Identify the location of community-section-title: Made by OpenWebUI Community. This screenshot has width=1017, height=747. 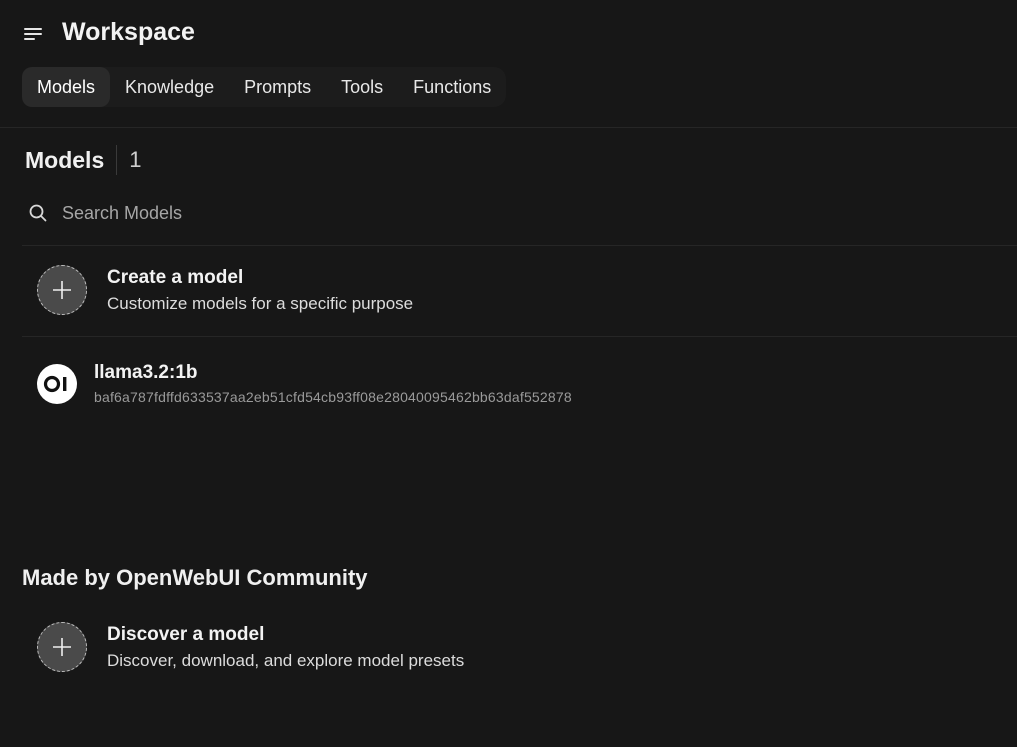
(195, 577).